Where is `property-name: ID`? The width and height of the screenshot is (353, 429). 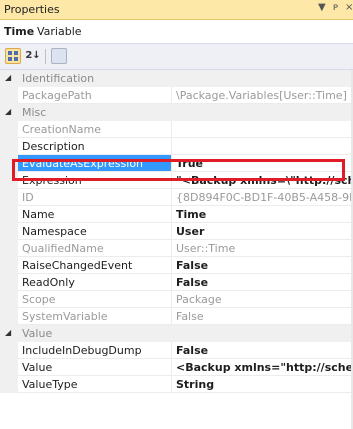 property-name: ID is located at coordinates (28, 197).